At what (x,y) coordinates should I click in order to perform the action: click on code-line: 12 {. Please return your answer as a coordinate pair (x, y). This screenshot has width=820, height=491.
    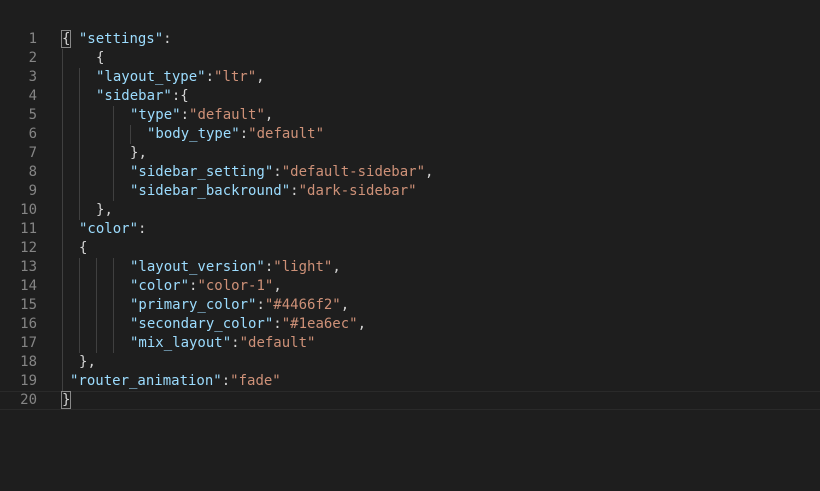
    Looking at the image, I should click on (410, 248).